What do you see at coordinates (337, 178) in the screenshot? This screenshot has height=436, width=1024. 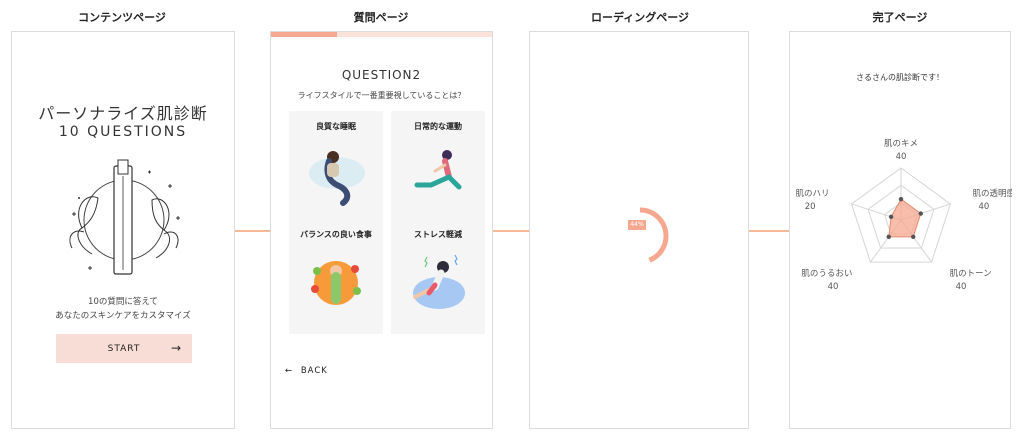 I see `sleeping-woman-illustration` at bounding box center [337, 178].